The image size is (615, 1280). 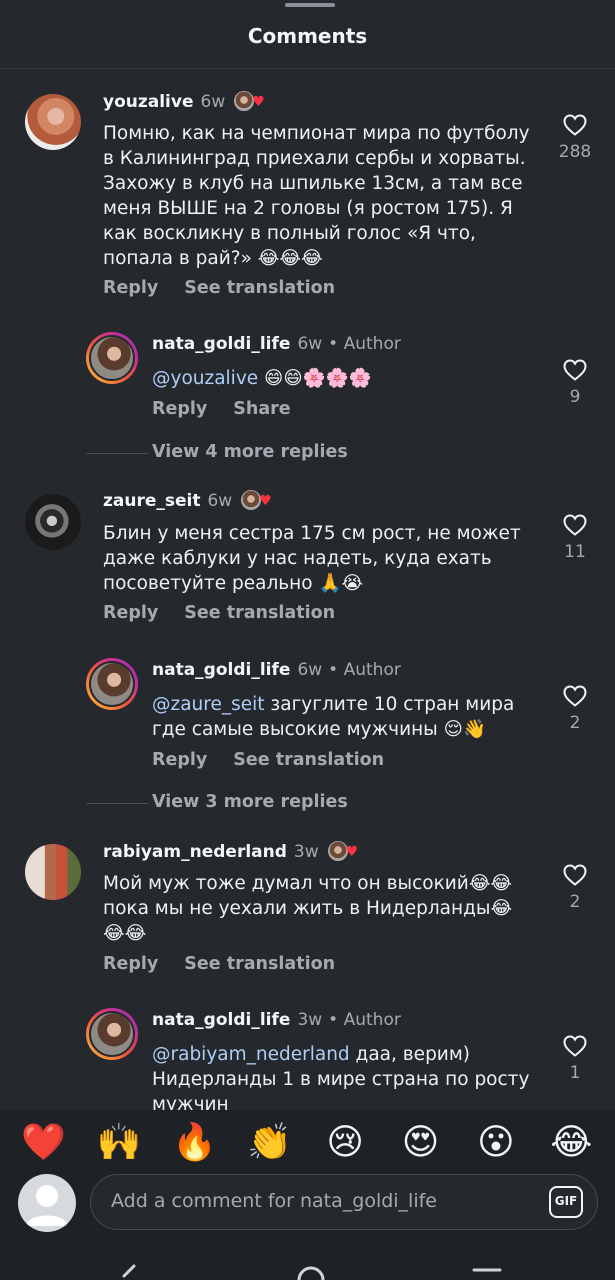 What do you see at coordinates (575, 152) in the screenshot?
I see `like-count: 288` at bounding box center [575, 152].